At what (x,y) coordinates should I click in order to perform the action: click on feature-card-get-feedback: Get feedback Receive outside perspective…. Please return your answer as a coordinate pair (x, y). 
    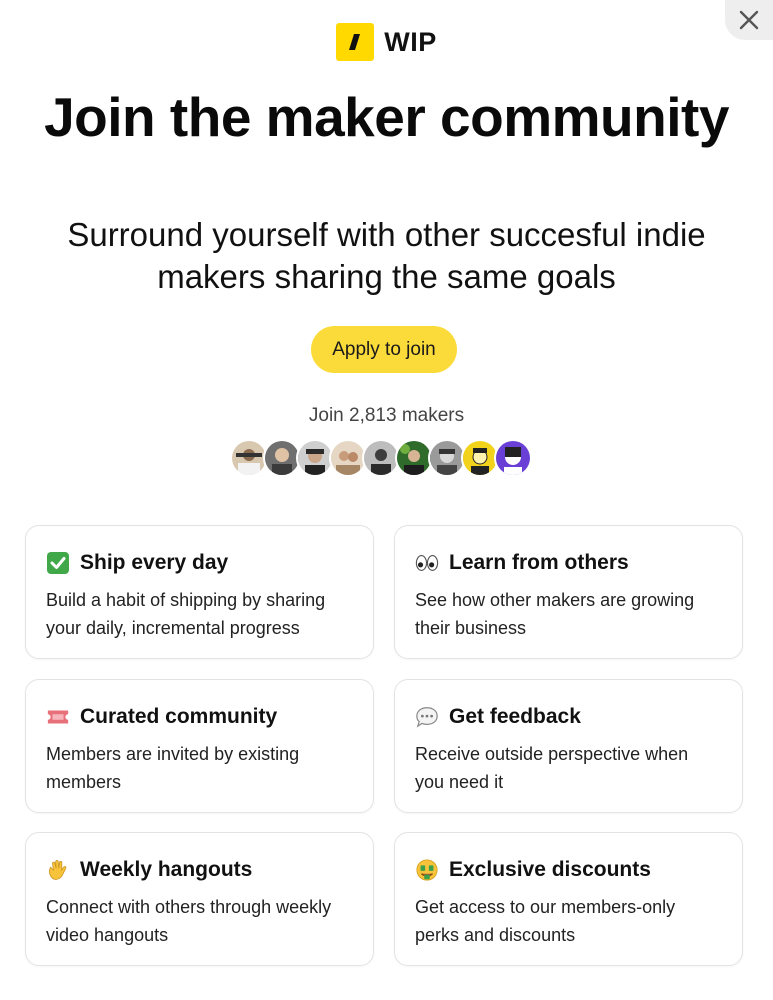
    Looking at the image, I should click on (568, 746).